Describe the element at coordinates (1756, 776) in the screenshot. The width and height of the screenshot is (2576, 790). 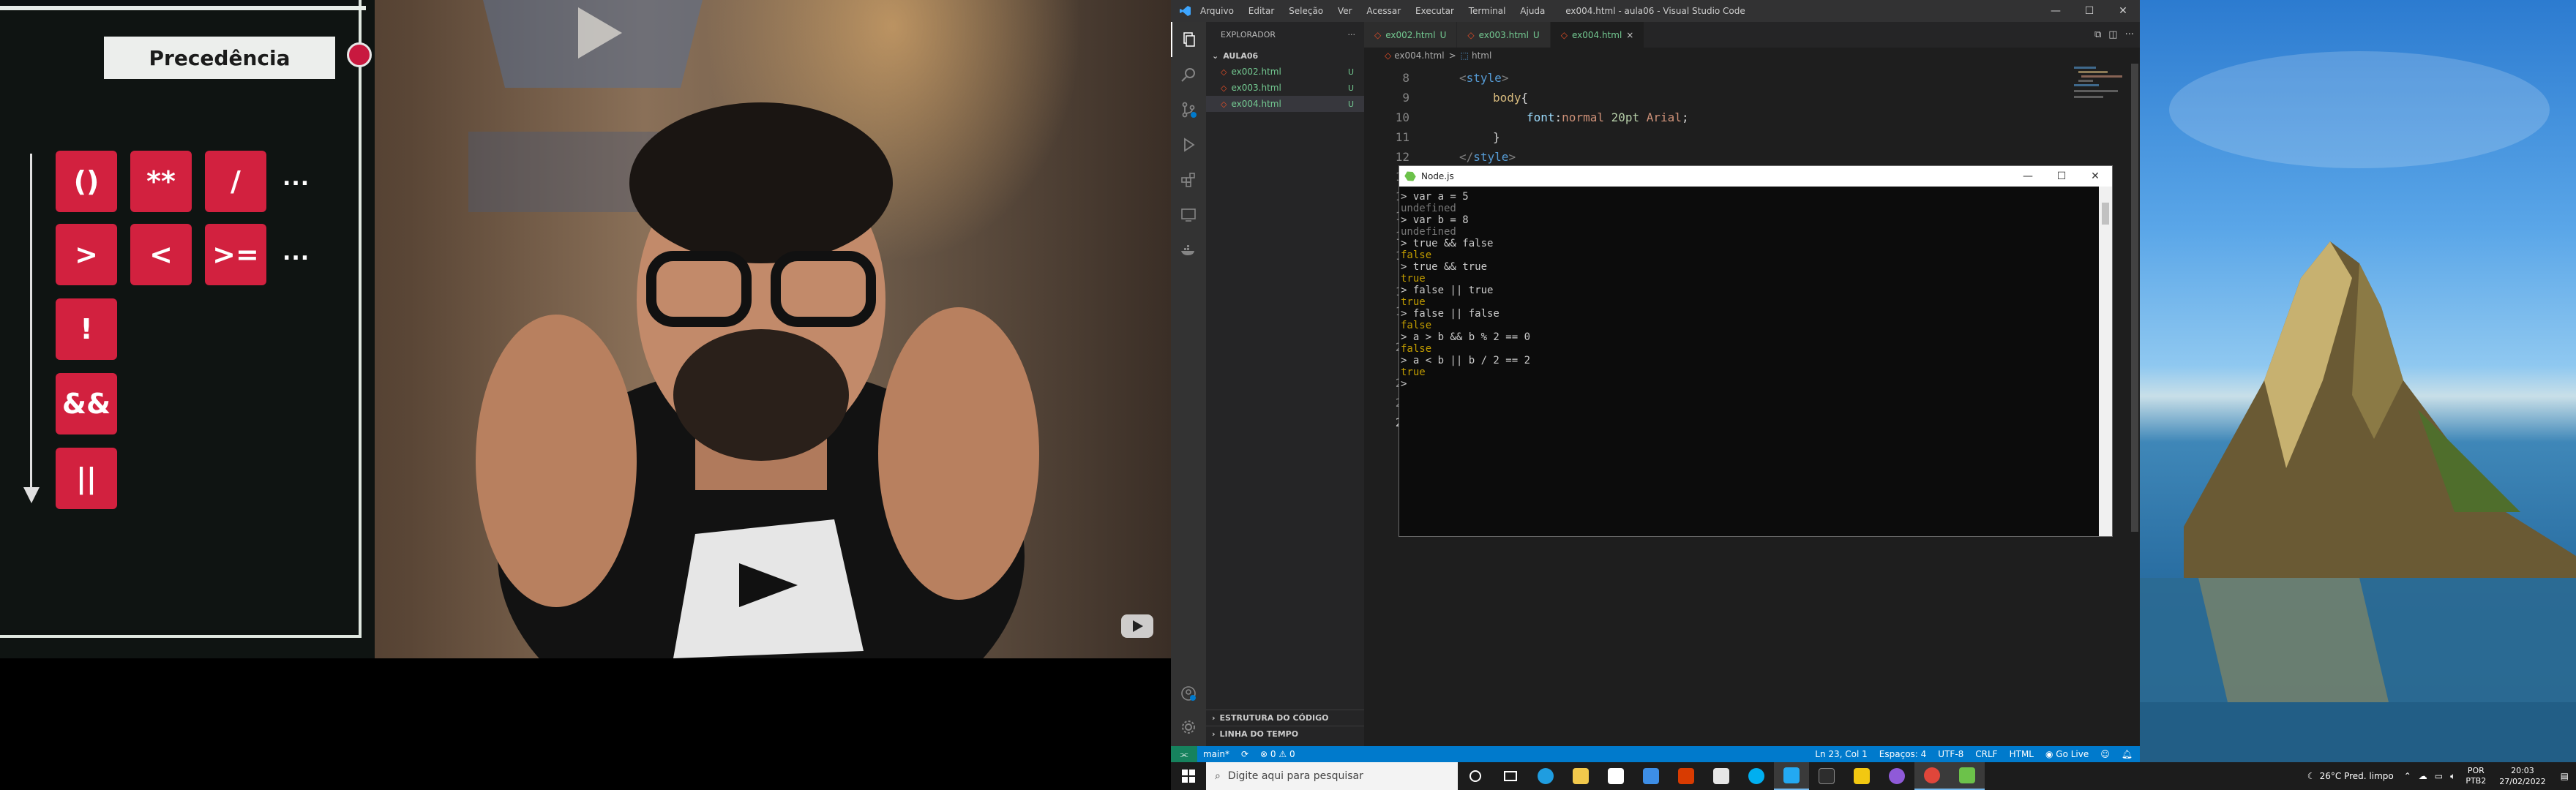
I see `skype-icon` at that location.